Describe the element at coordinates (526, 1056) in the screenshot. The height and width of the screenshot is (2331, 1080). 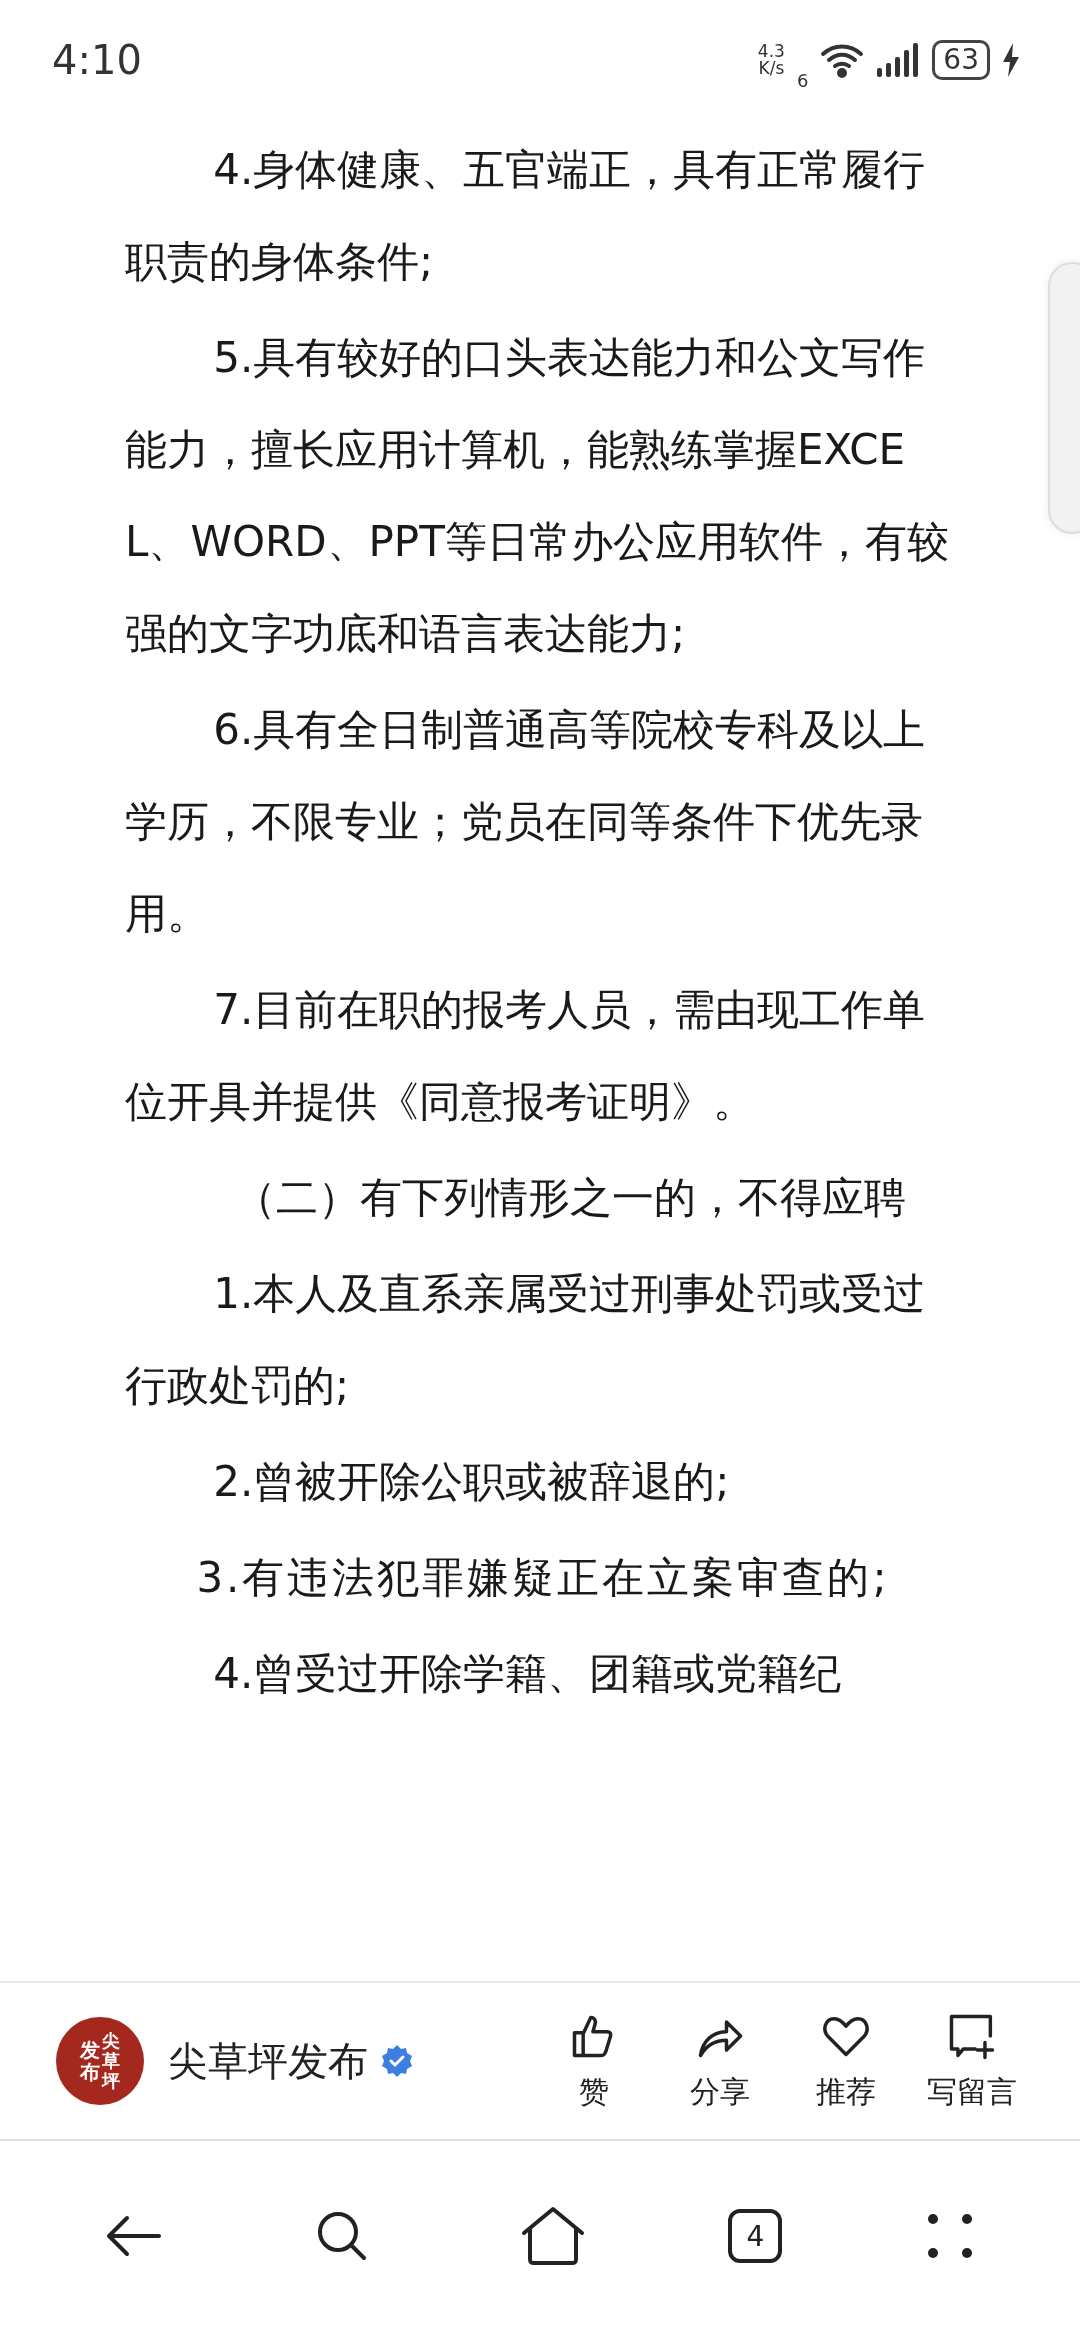
I see `article-paragraph: 7.目前在职的报考人员，需由现工作单位开具并提供《同意报考证明》。` at that location.